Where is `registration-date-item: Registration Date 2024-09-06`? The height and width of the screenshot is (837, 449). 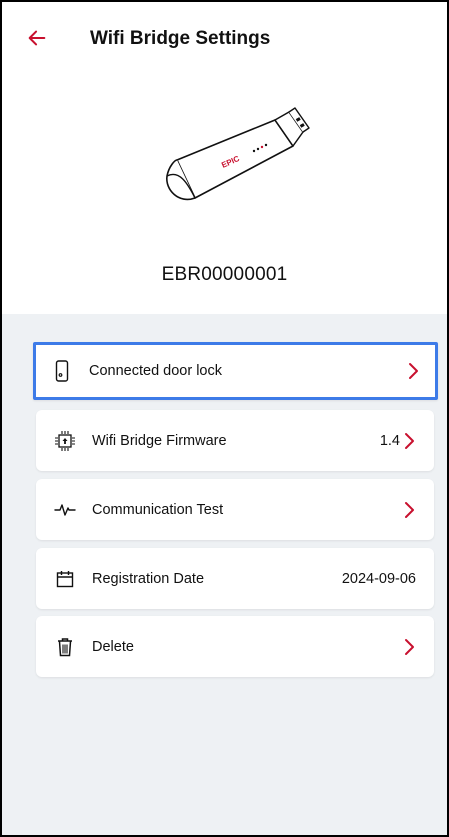
registration-date-item: Registration Date 2024-09-06 is located at coordinates (235, 578).